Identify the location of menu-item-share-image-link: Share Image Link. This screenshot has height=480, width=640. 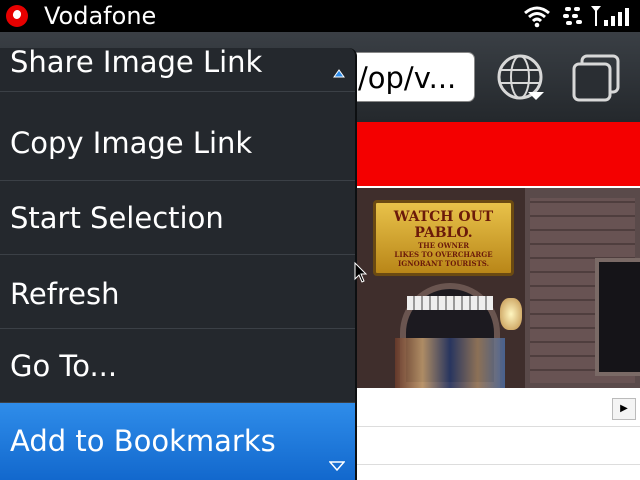
(177, 70).